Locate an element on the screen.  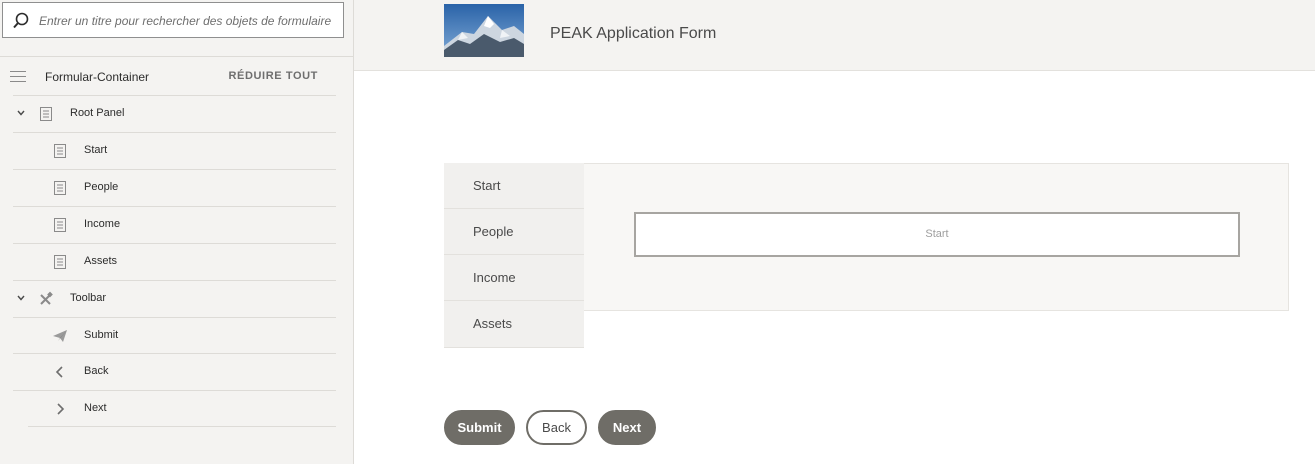
tree-item-start: Start is located at coordinates (174, 150).